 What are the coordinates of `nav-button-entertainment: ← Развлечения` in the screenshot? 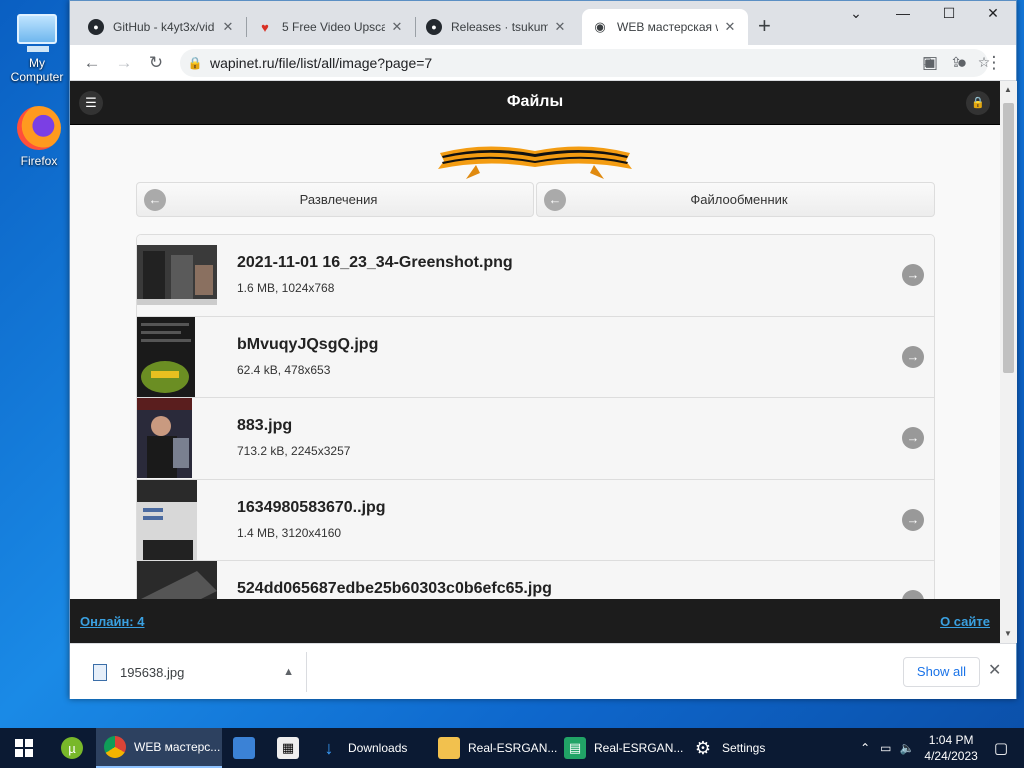 It's located at (335, 199).